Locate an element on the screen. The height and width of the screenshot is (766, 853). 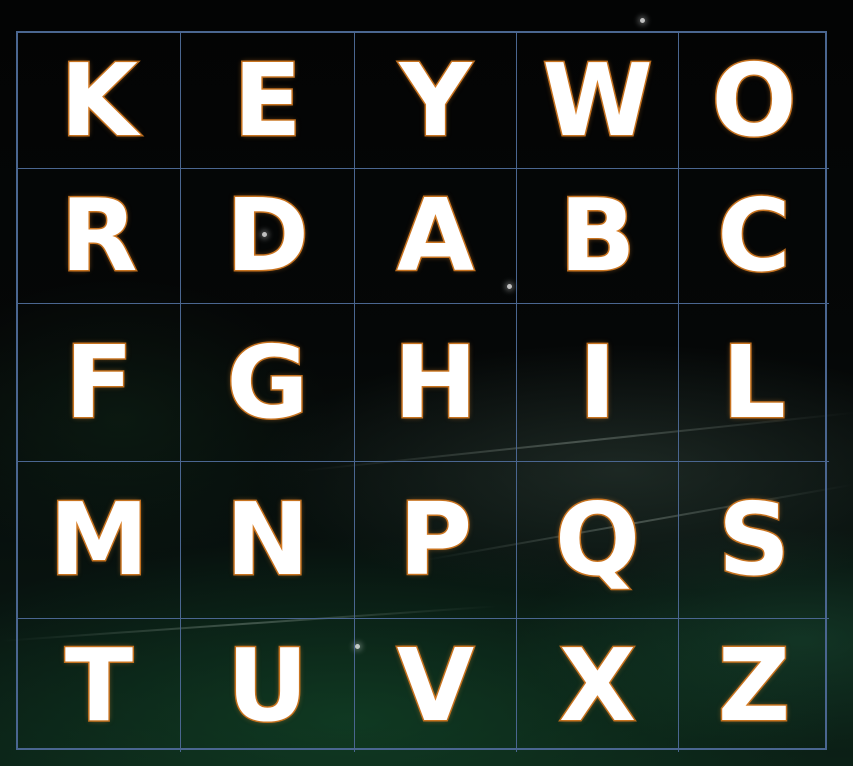
grid-letter: M is located at coordinates (99, 539).